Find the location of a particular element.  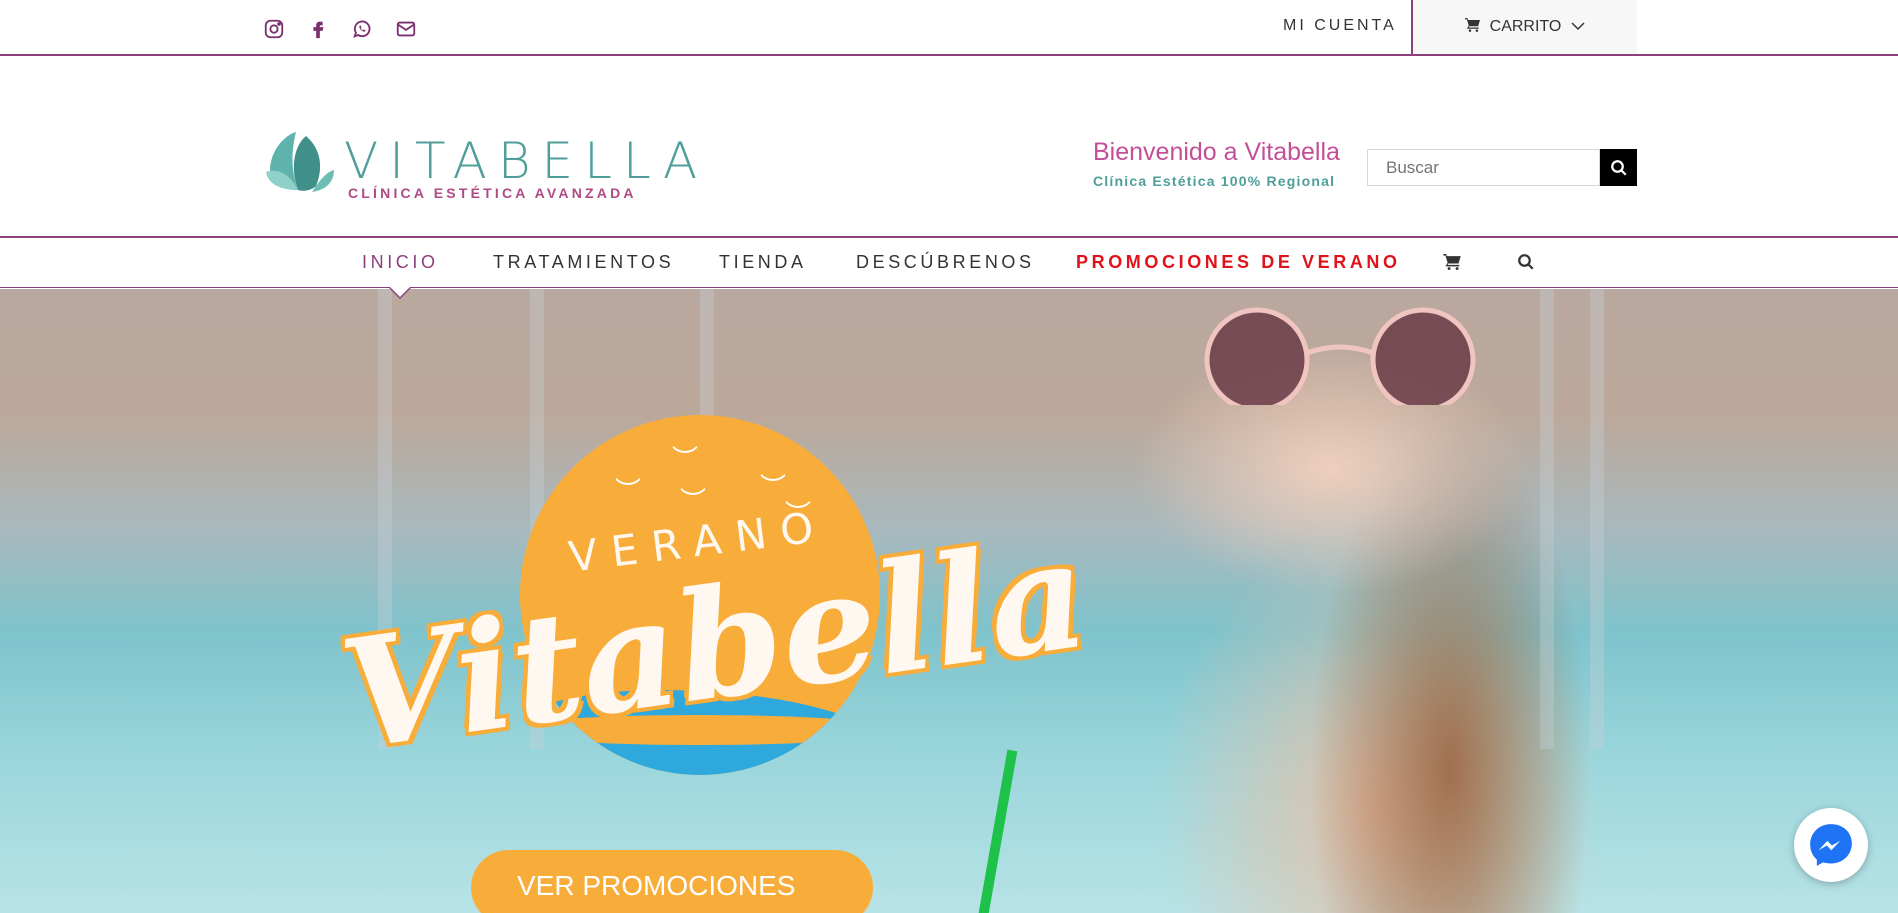

nav-item-inicio: INICIO is located at coordinates (400, 262).